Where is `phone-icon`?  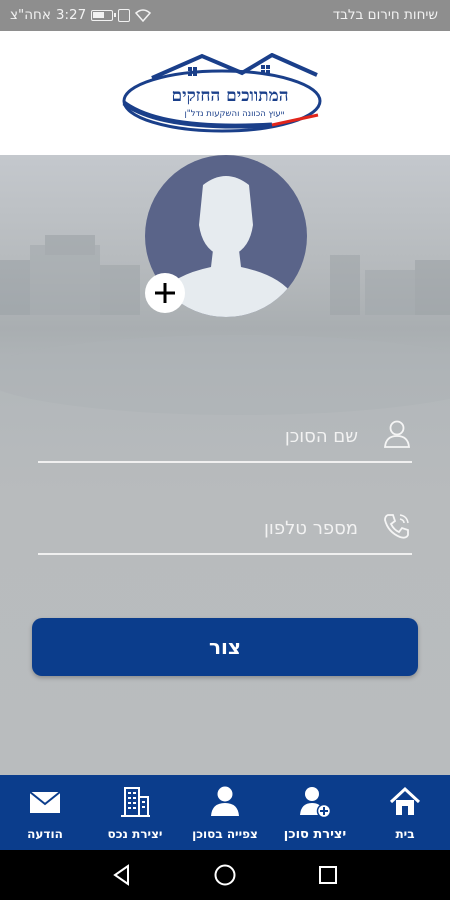 phone-icon is located at coordinates (396, 526).